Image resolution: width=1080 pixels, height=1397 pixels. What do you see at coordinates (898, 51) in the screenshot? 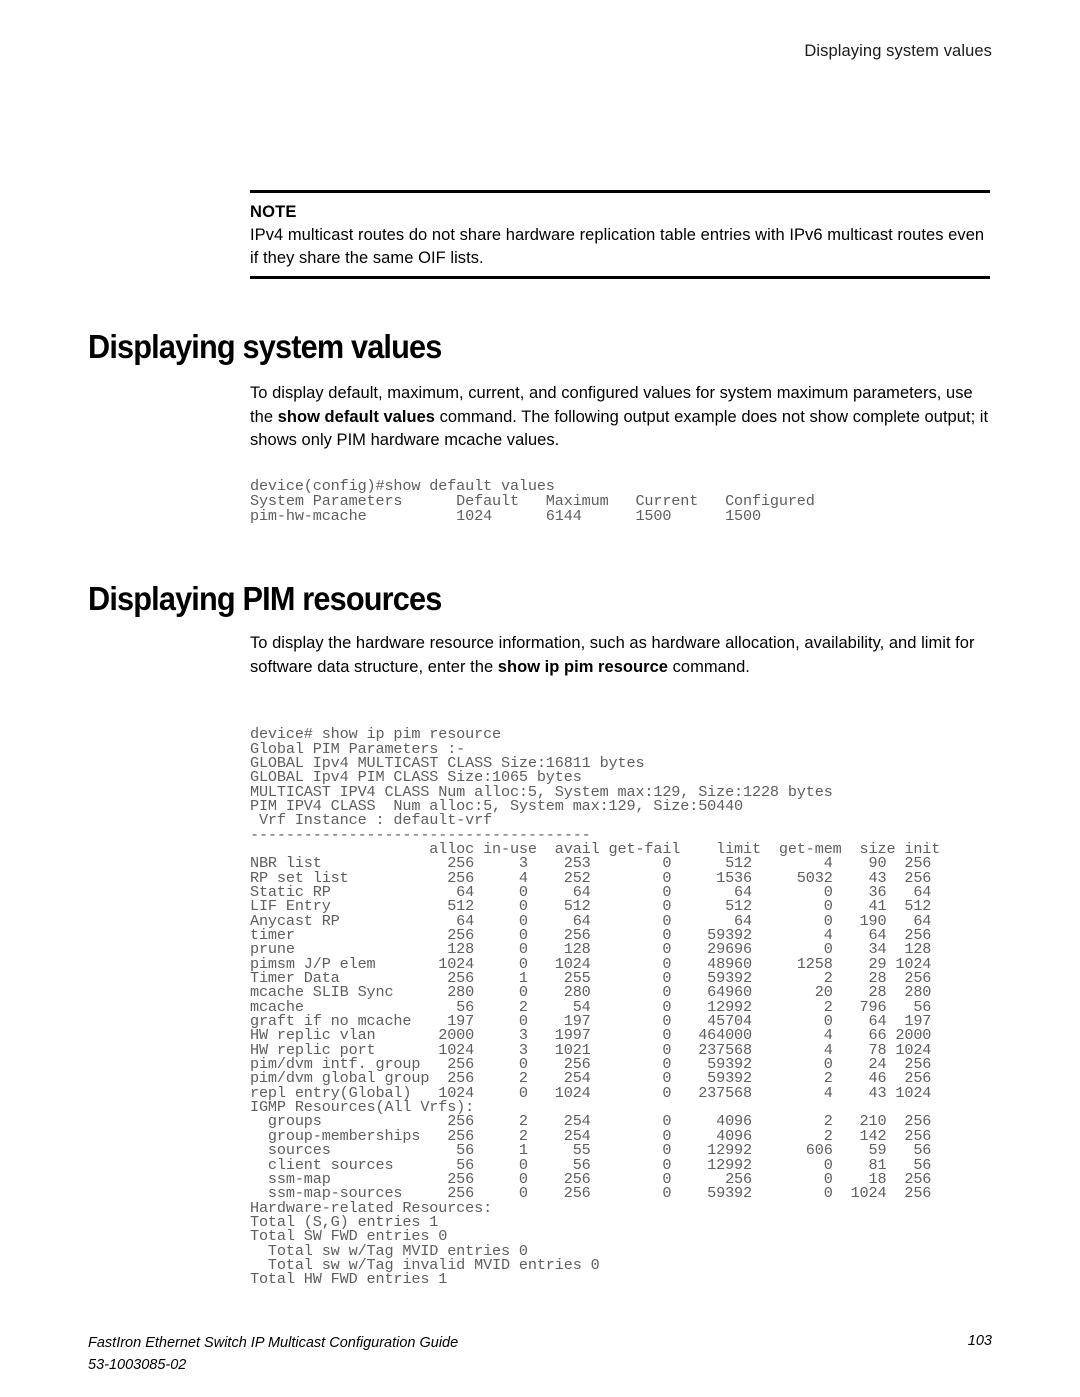
I see `running-header: Displaying system values` at bounding box center [898, 51].